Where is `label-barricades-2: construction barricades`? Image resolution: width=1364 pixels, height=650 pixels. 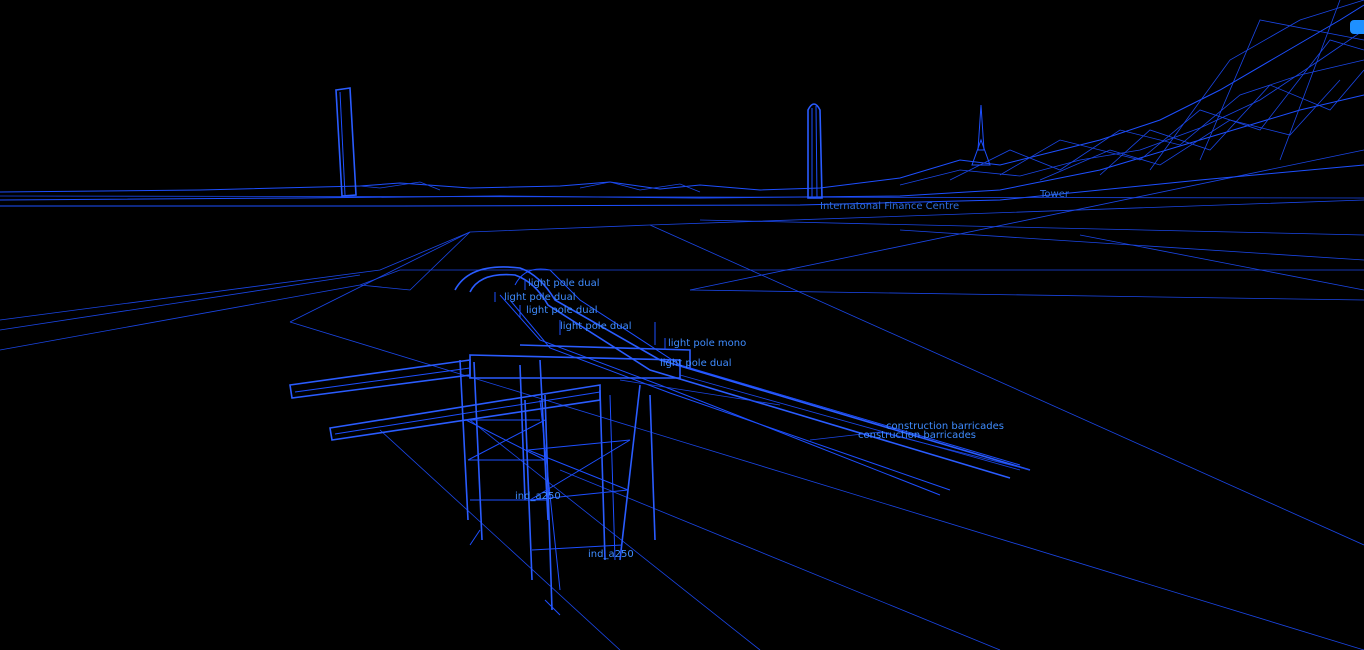
label-barricades-2: construction barricades is located at coordinates (917, 435).